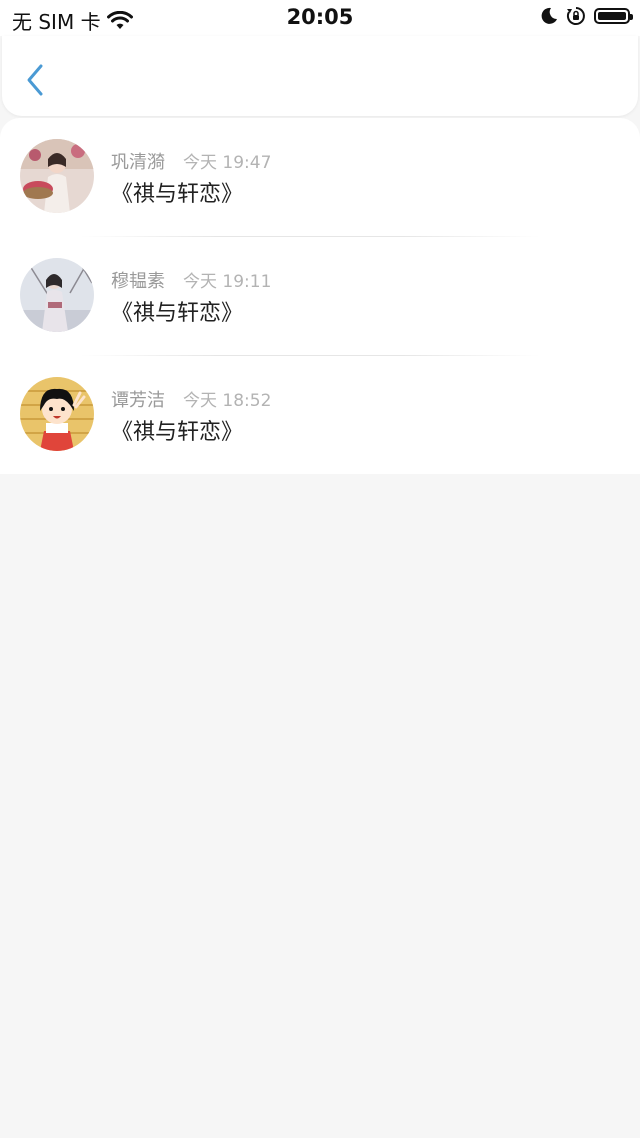 The height and width of the screenshot is (1138, 640). What do you see at coordinates (575, 16) in the screenshot?
I see `rotation-lock-icon` at bounding box center [575, 16].